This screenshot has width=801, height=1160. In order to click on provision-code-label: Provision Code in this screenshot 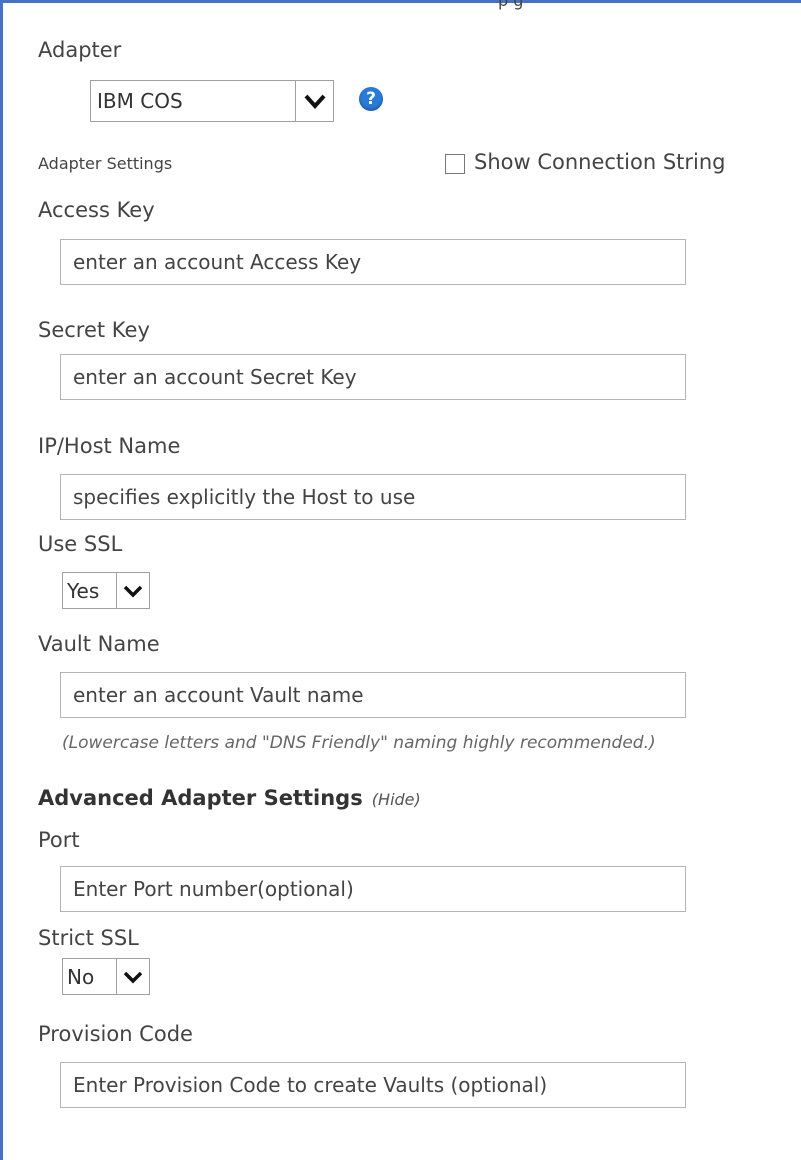, I will do `click(115, 1034)`.